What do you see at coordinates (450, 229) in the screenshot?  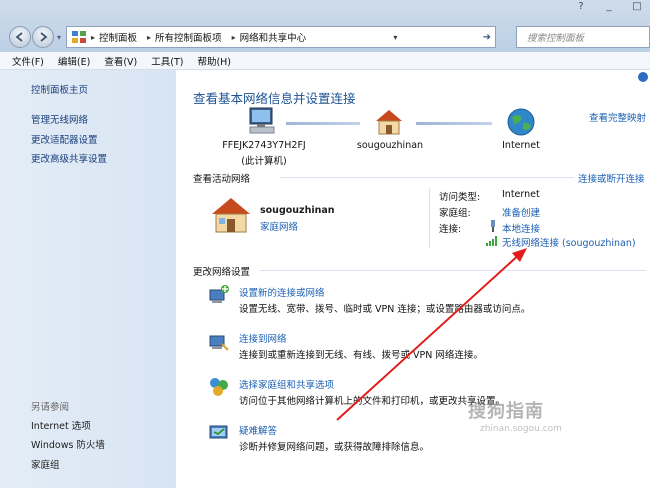 I see `connections-label: 连接:` at bounding box center [450, 229].